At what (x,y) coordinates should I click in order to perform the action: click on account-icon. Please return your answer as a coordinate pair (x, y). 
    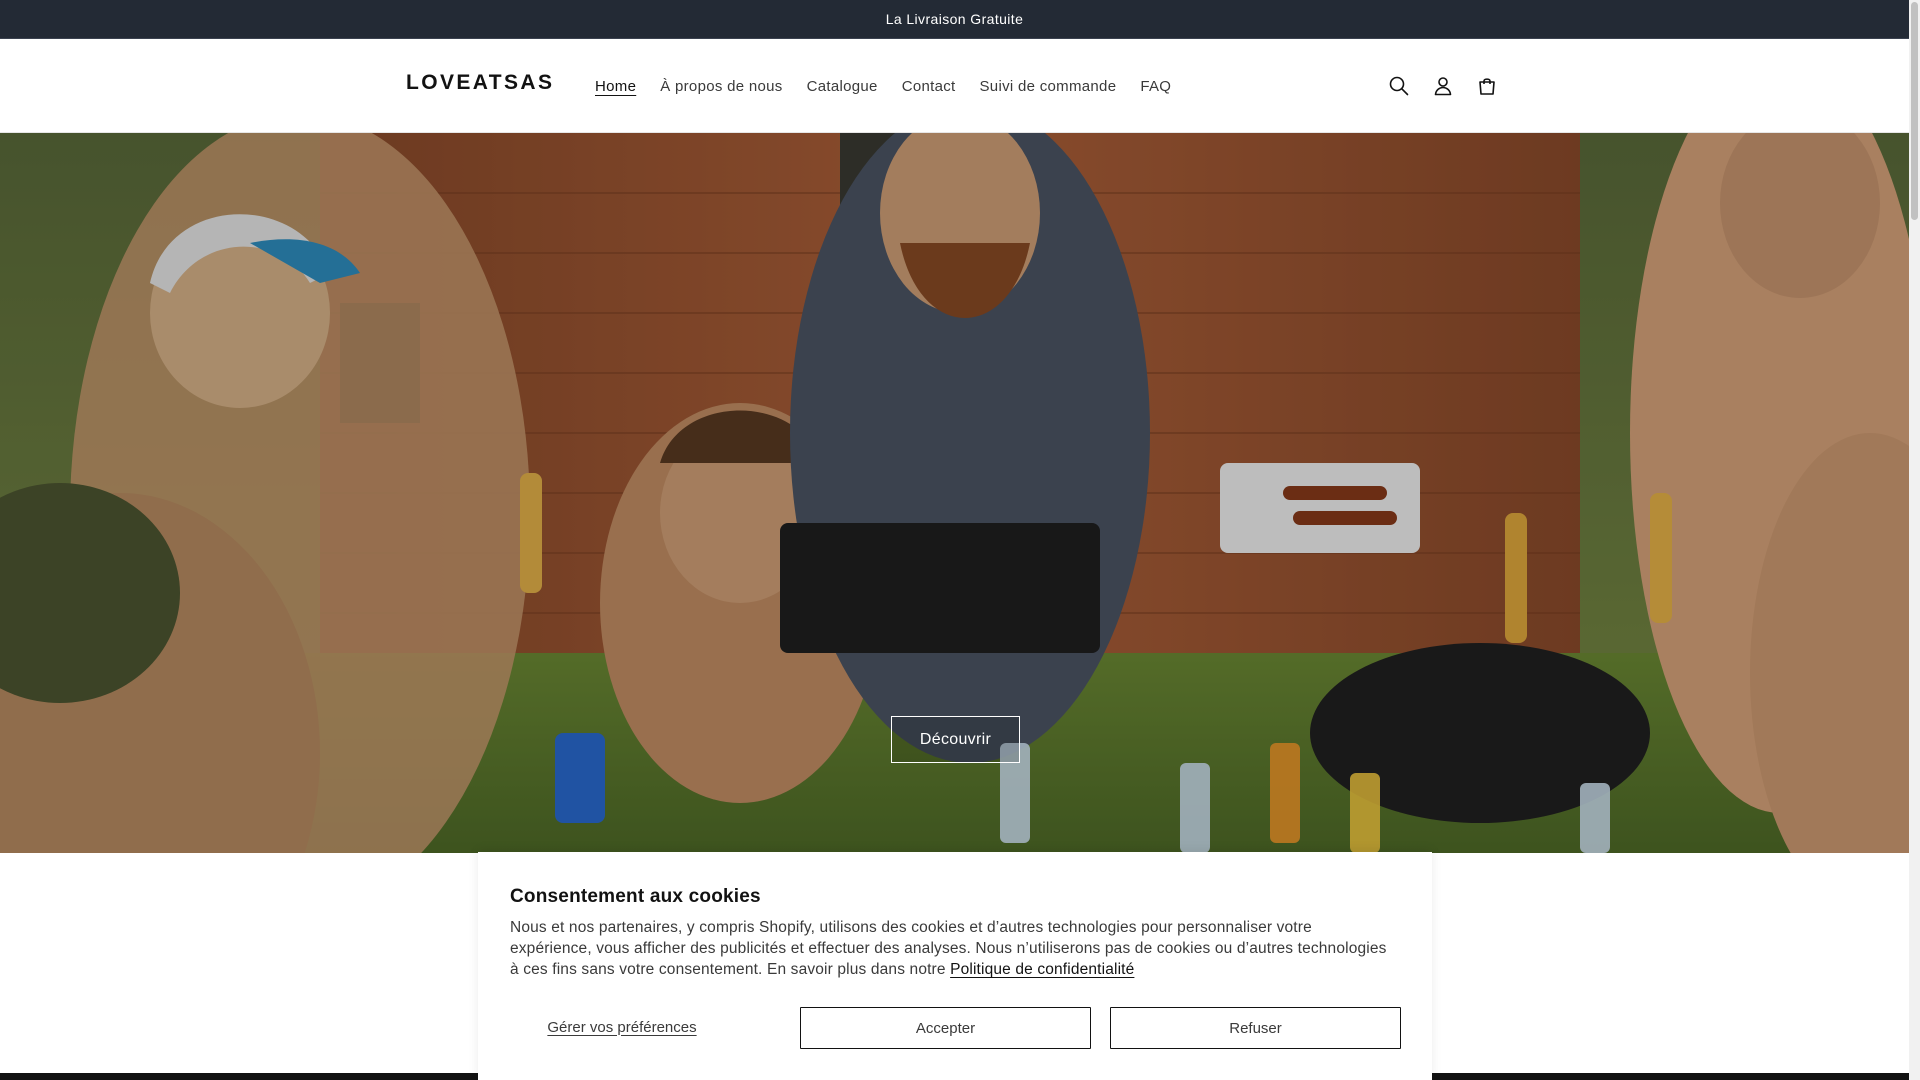
    Looking at the image, I should click on (1443, 86).